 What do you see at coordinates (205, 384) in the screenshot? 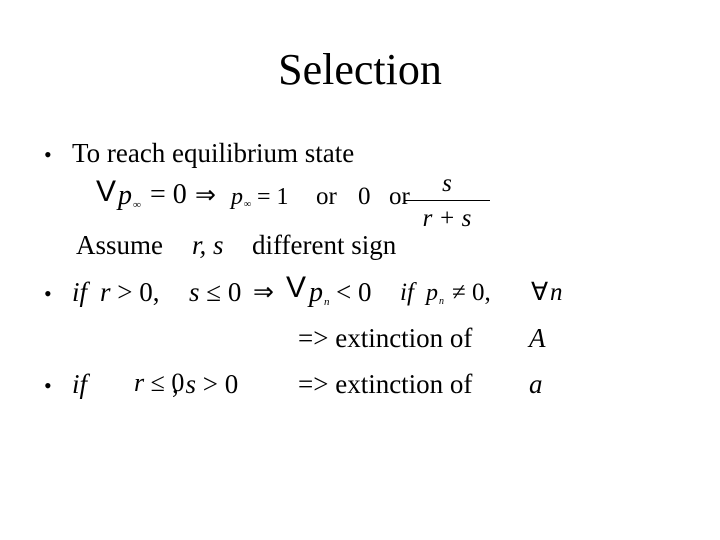
I see `condition-s: , s > 0` at bounding box center [205, 384].